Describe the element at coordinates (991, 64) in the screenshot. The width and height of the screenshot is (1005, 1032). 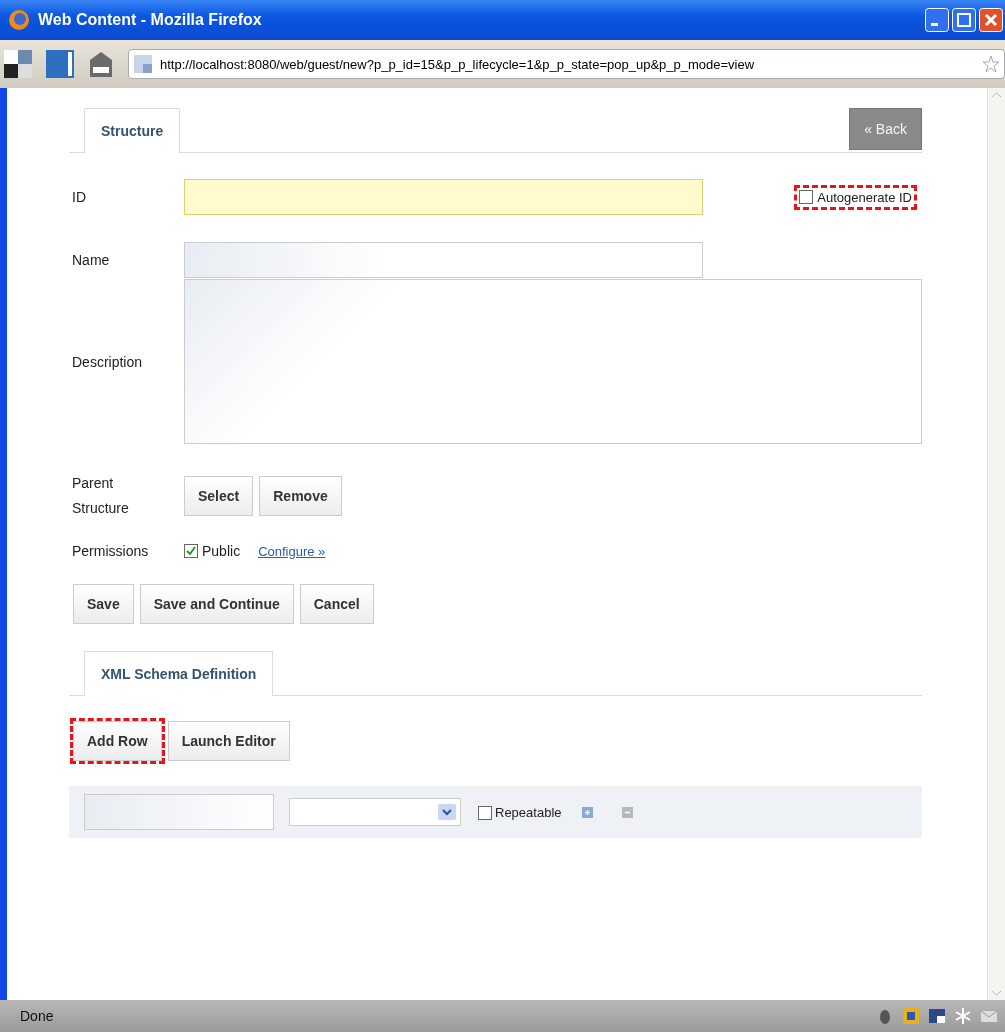
I see `star-icon` at that location.